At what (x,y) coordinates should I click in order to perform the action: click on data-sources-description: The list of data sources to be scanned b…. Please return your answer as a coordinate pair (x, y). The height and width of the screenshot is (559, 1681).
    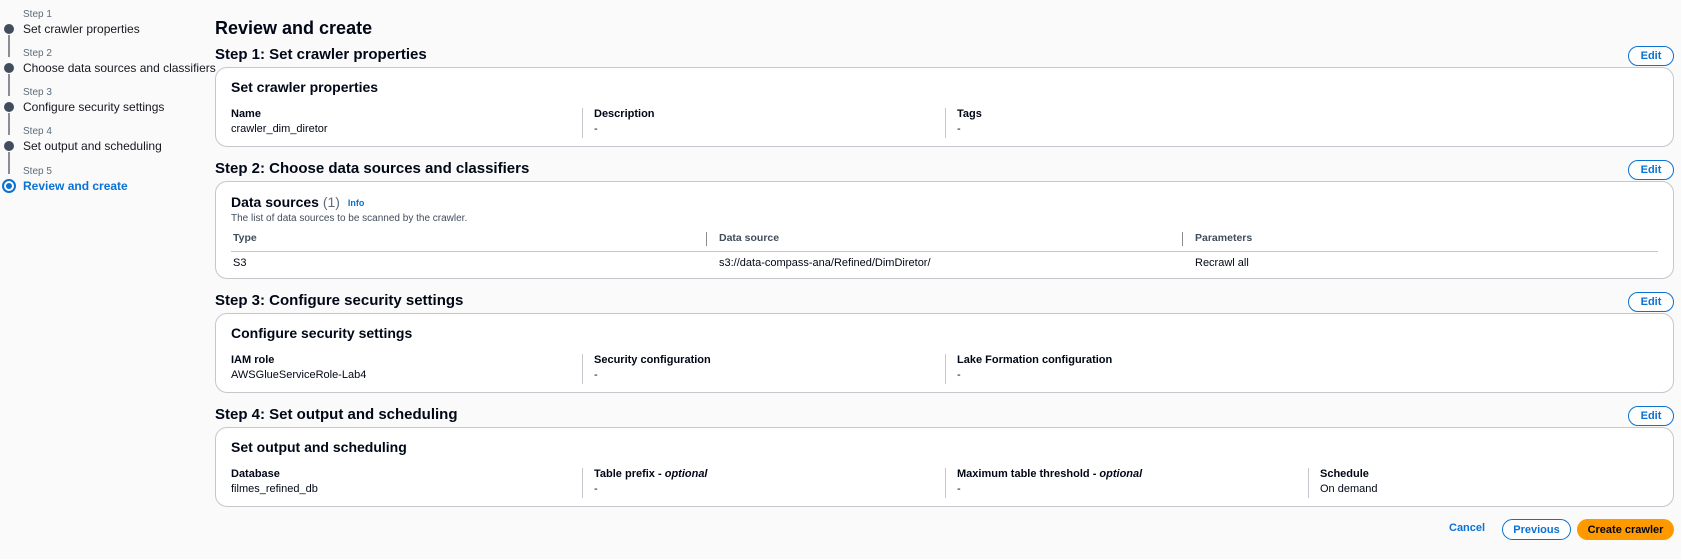
    Looking at the image, I should click on (349, 218).